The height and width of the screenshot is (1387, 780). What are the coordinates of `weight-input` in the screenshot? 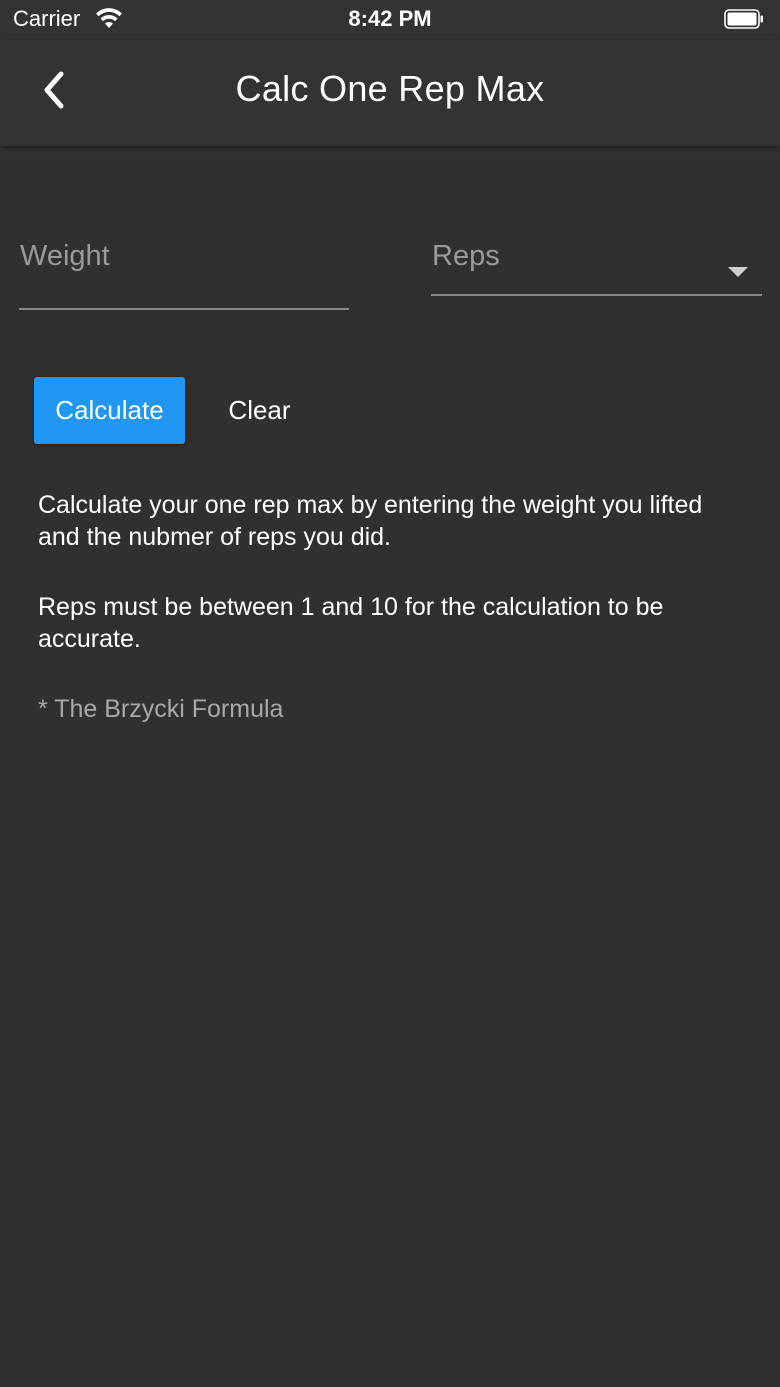 It's located at (184, 269).